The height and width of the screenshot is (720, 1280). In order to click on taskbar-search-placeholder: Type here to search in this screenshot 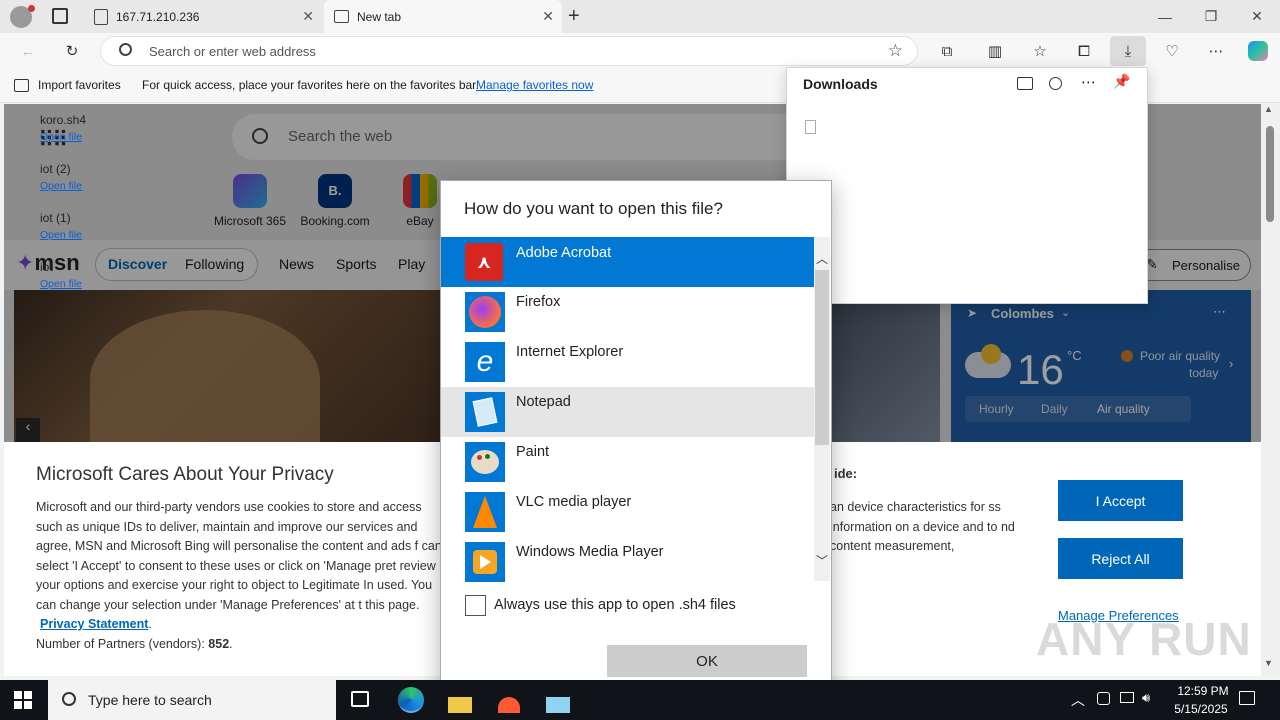, I will do `click(150, 700)`.